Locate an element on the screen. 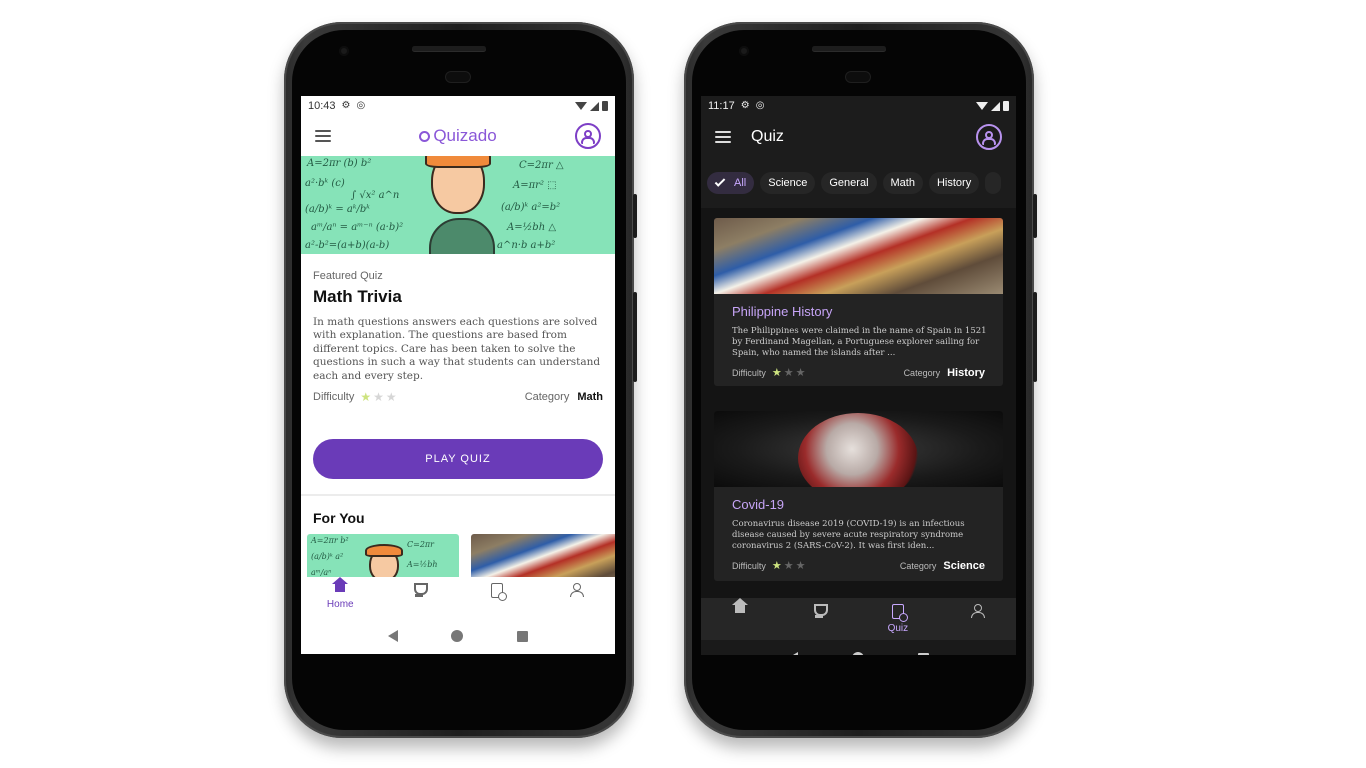 The image size is (1366, 768). chip-history: History is located at coordinates (954, 183).